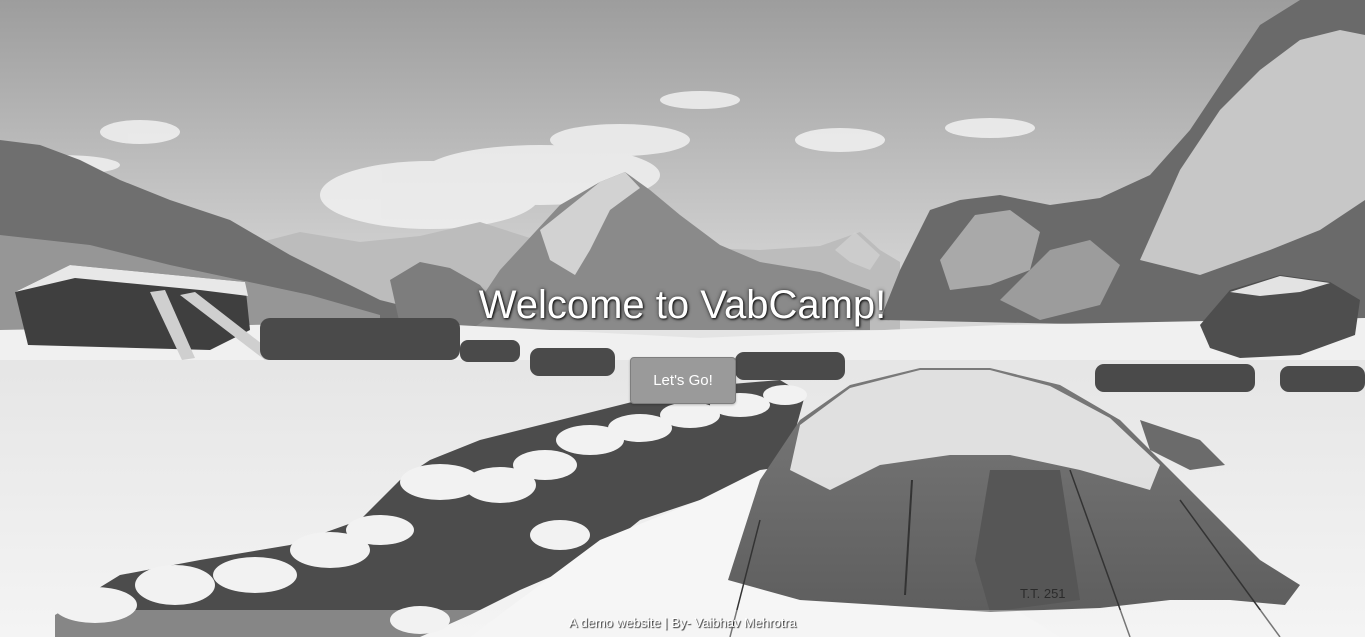  What do you see at coordinates (683, 380) in the screenshot?
I see `lets-go-button: Let's Go!` at bounding box center [683, 380].